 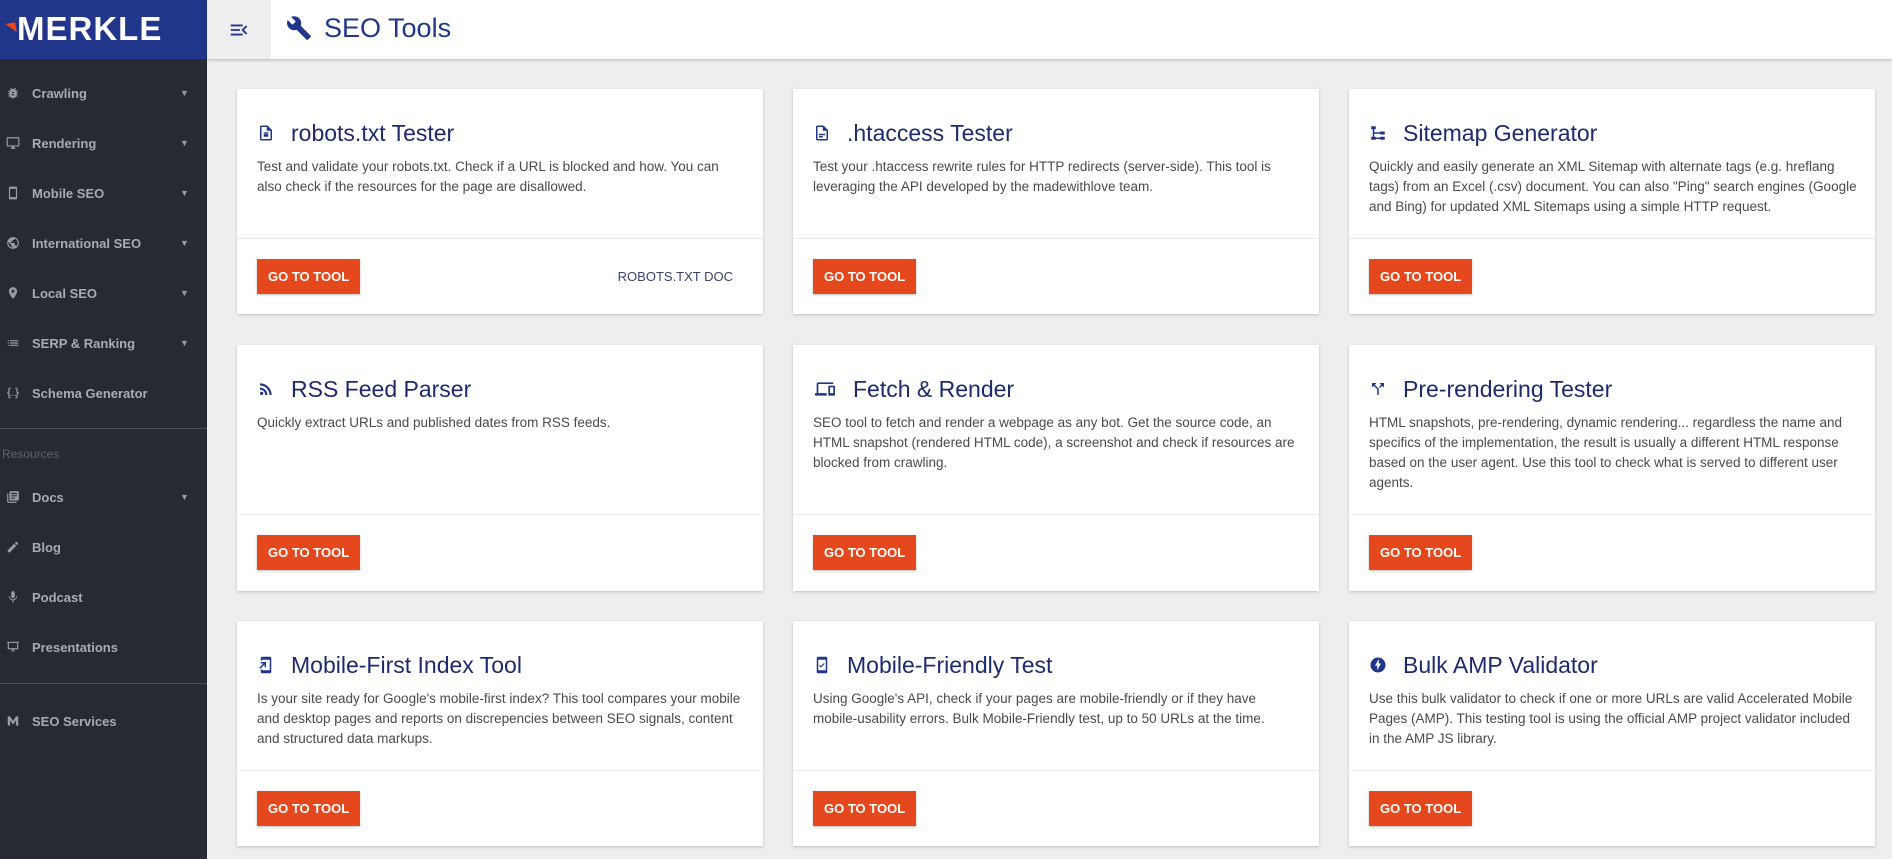 I want to click on sidebar-section-heading: Resources, so click(x=31, y=454).